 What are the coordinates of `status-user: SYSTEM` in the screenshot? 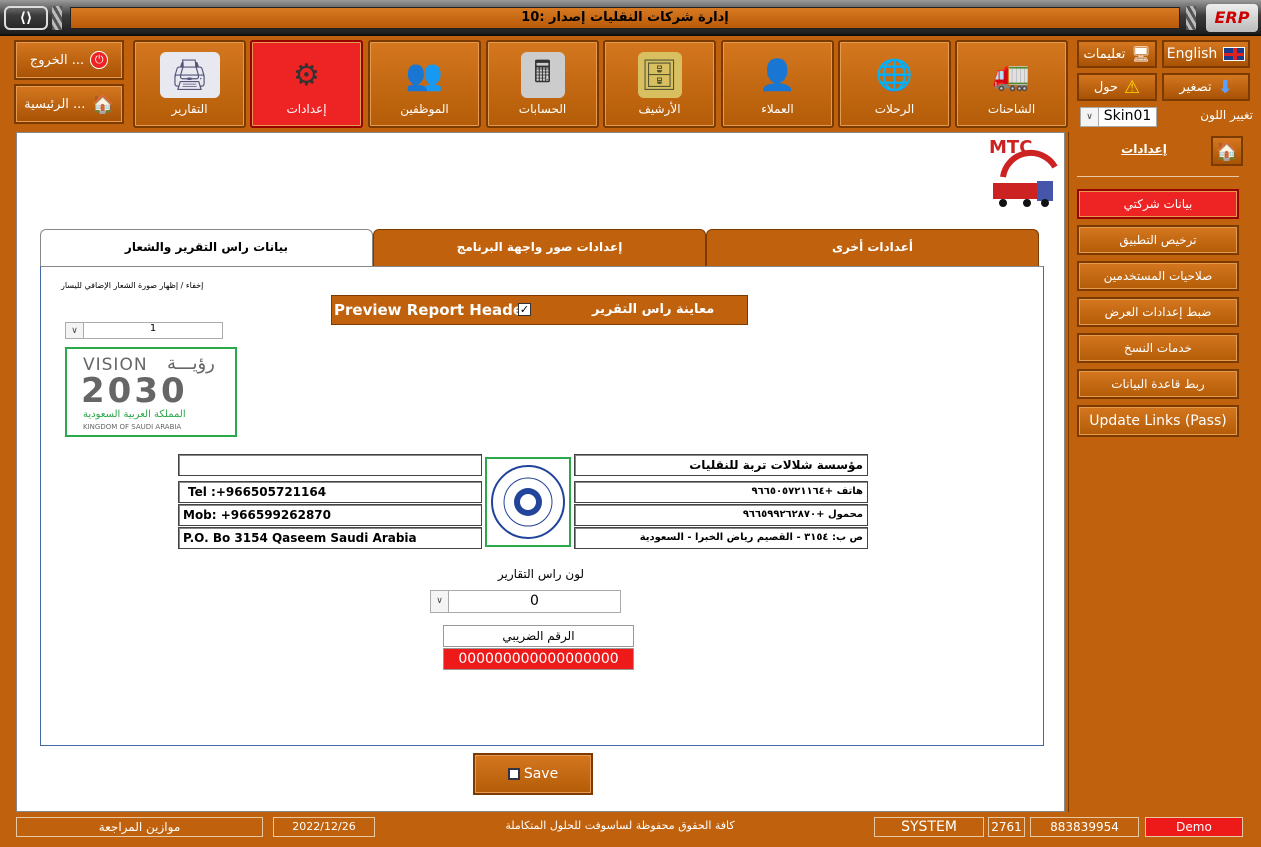 It's located at (929, 827).